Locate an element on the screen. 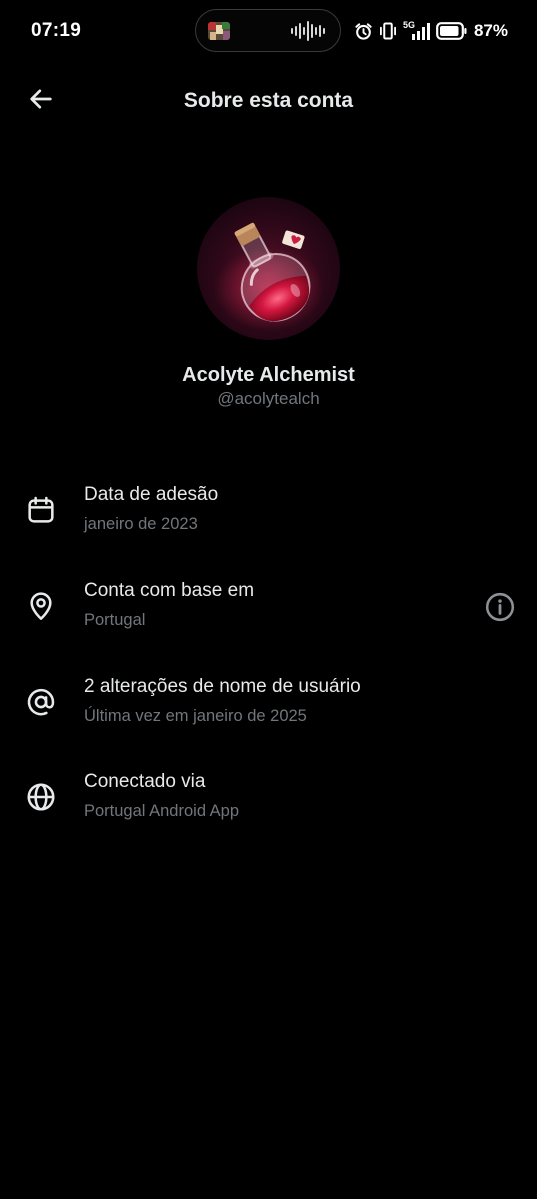  status-icons: 5G 87% is located at coordinates (431, 31).